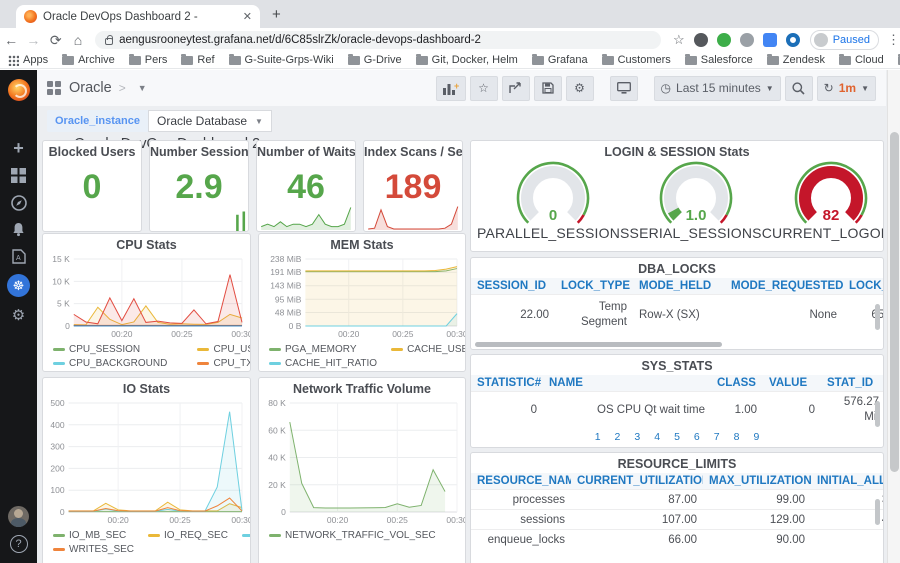 The width and height of the screenshot is (900, 563). I want to click on legend-item: CACHE_USED, so click(428, 349).